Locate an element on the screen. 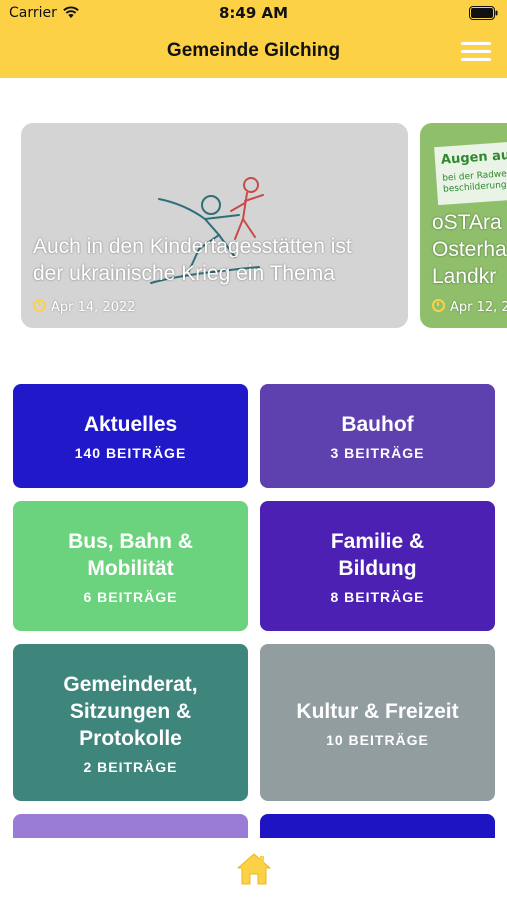 Image resolution: width=507 pixels, height=900 pixels. category-name: Kultur & Freizeit is located at coordinates (377, 711).